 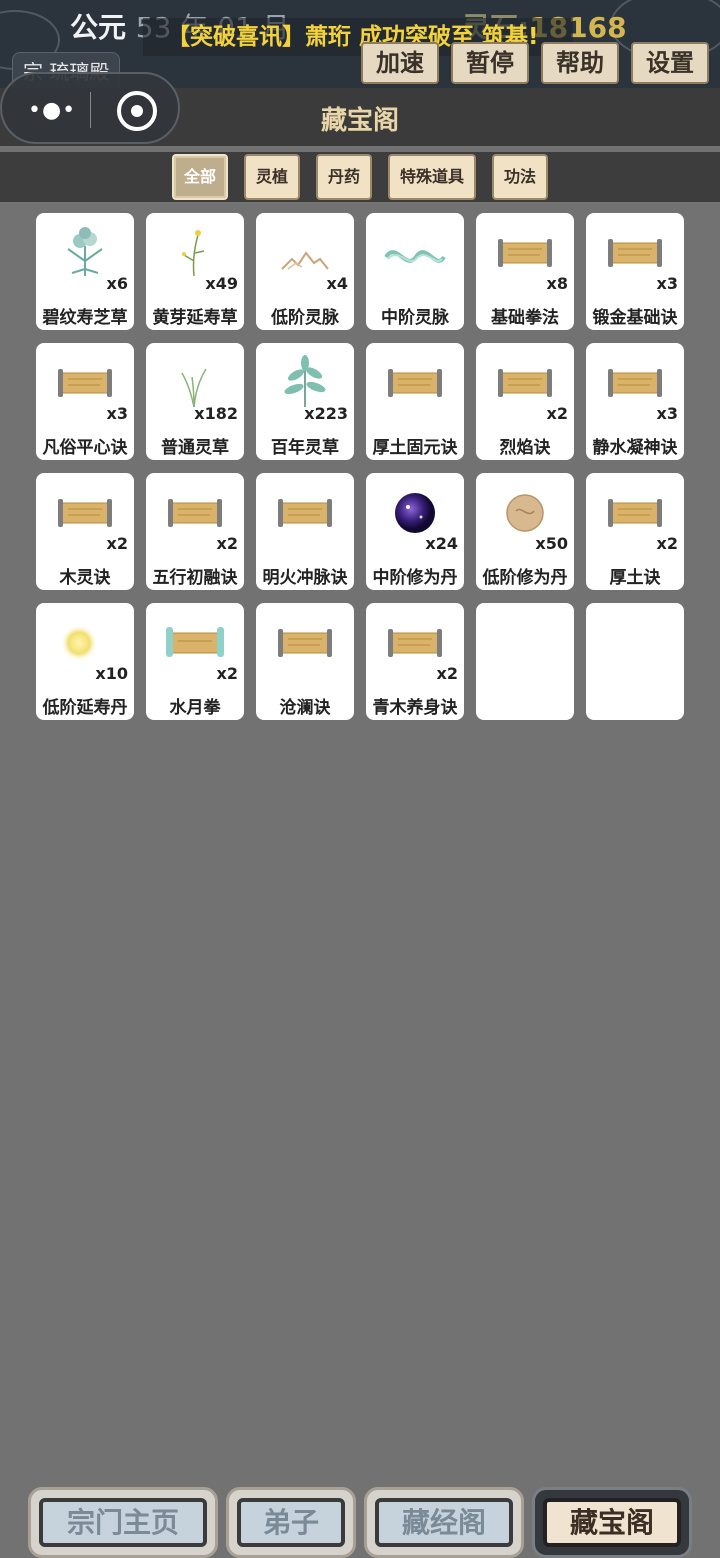 I want to click on inventory-item: x49 黄芽延寿草, so click(x=195, y=271).